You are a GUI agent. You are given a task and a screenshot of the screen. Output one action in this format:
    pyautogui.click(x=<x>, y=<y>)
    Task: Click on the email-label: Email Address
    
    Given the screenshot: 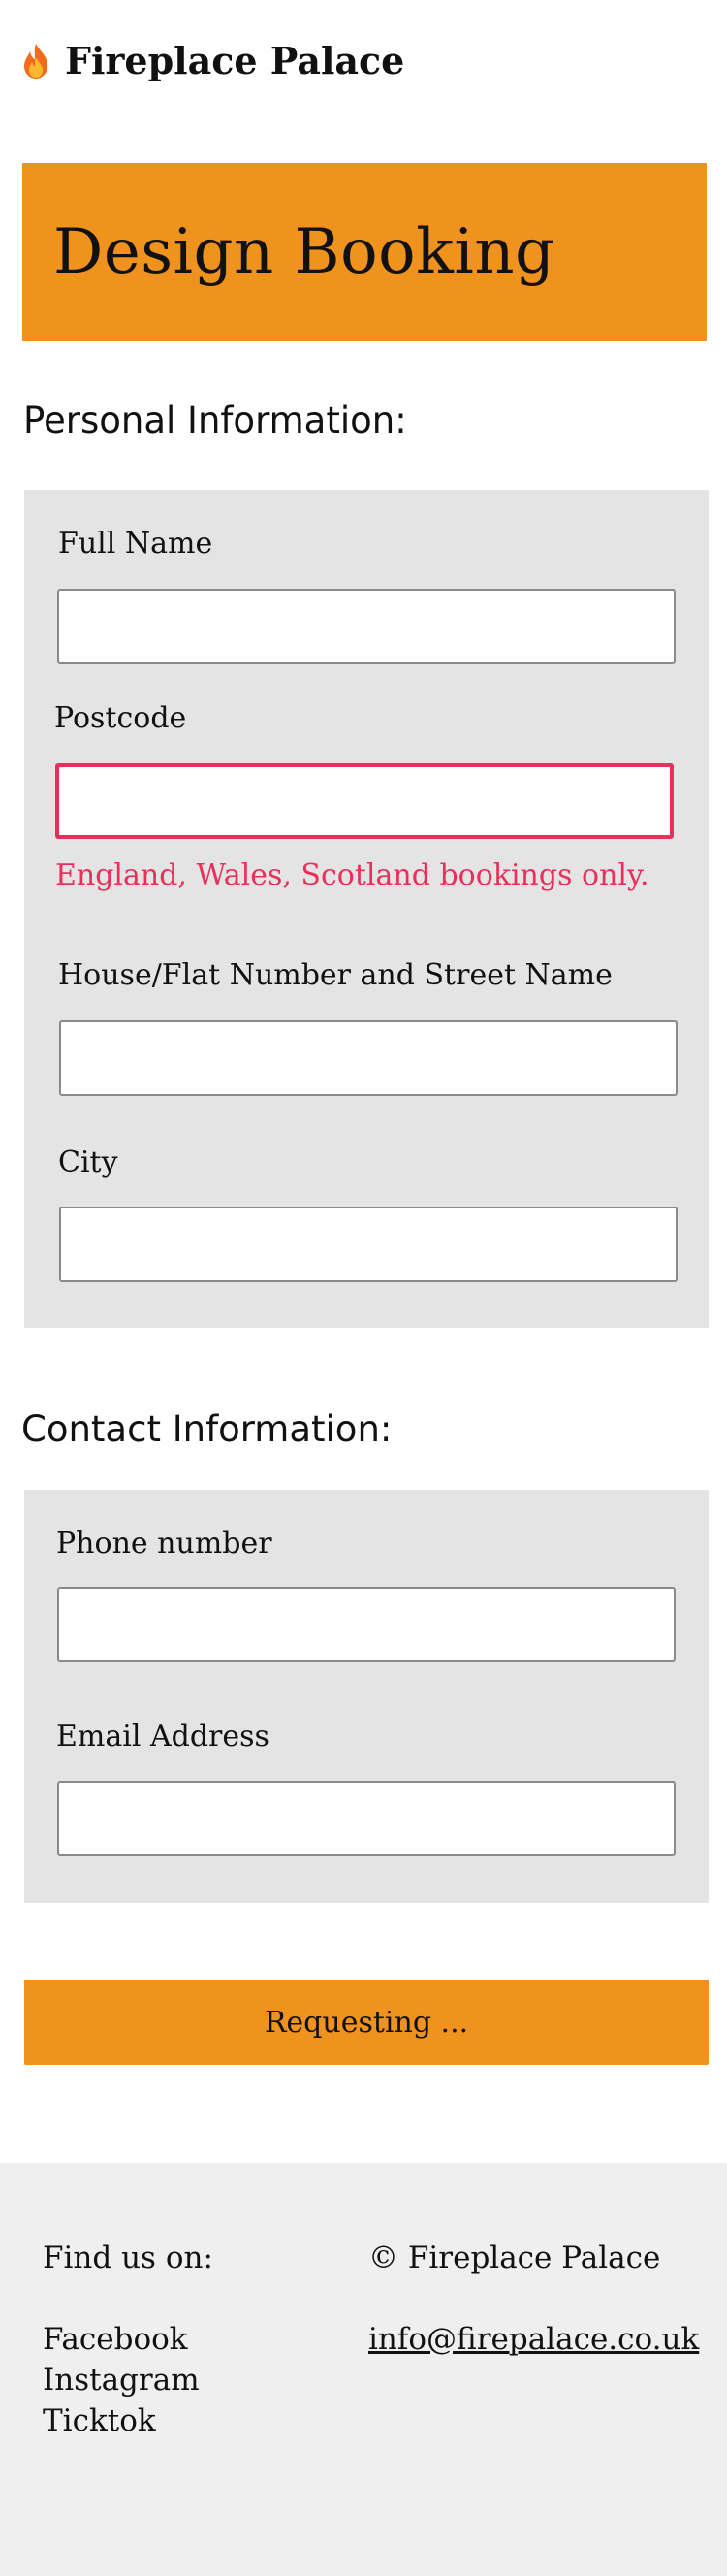 What is the action you would take?
    pyautogui.click(x=162, y=1737)
    